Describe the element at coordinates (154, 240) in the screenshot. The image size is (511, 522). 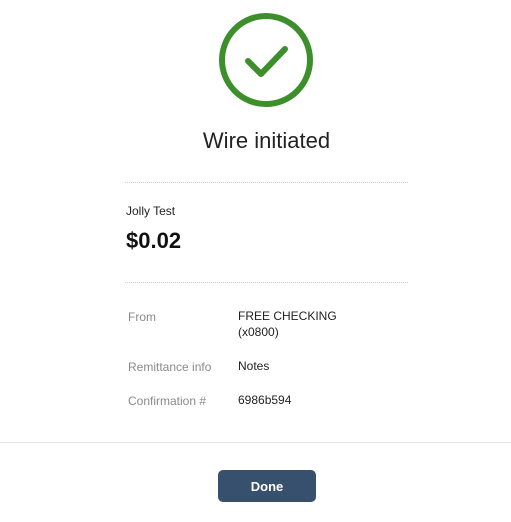
I see `wire-amount: $0.02` at that location.